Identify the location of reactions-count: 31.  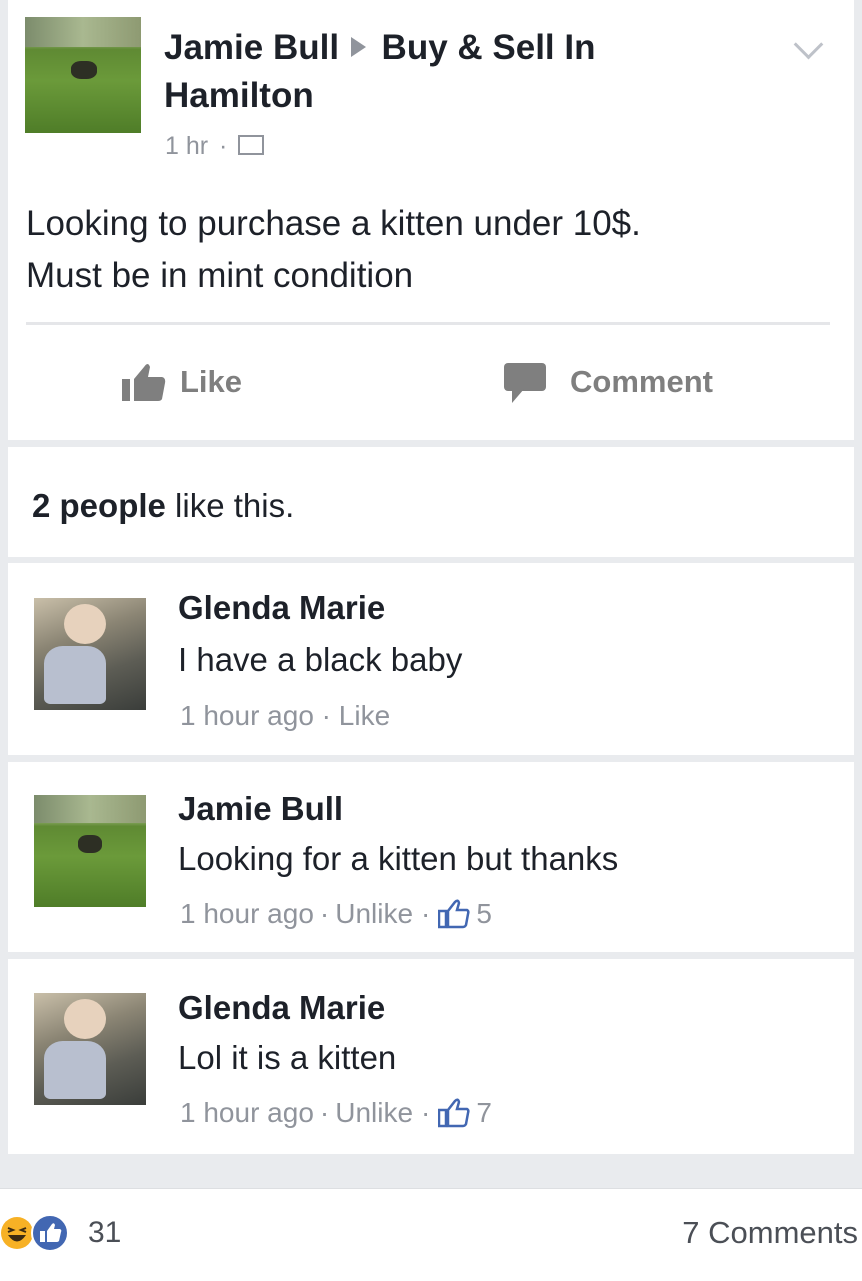
(105, 1232).